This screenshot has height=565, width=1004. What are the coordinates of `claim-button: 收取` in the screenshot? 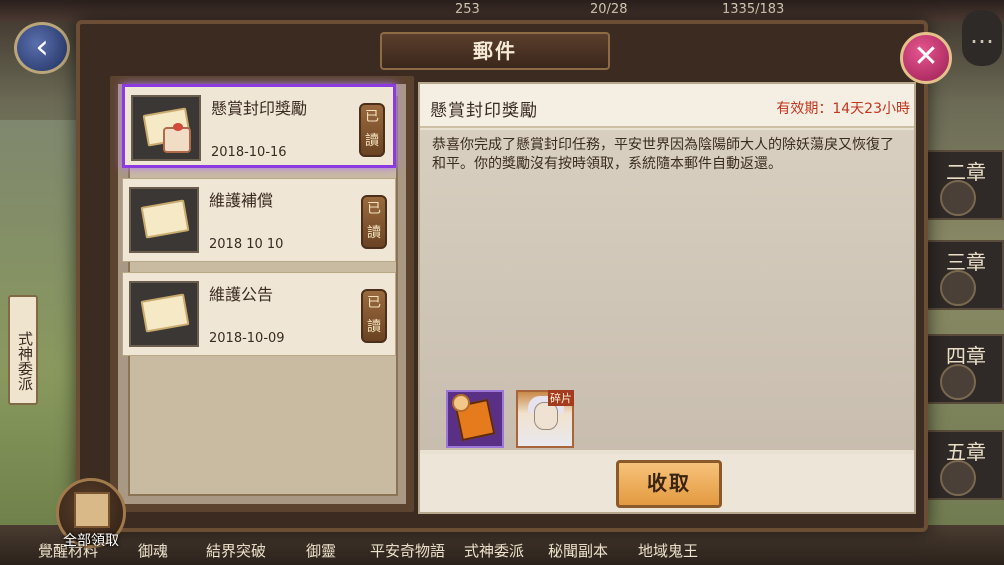 It's located at (669, 484).